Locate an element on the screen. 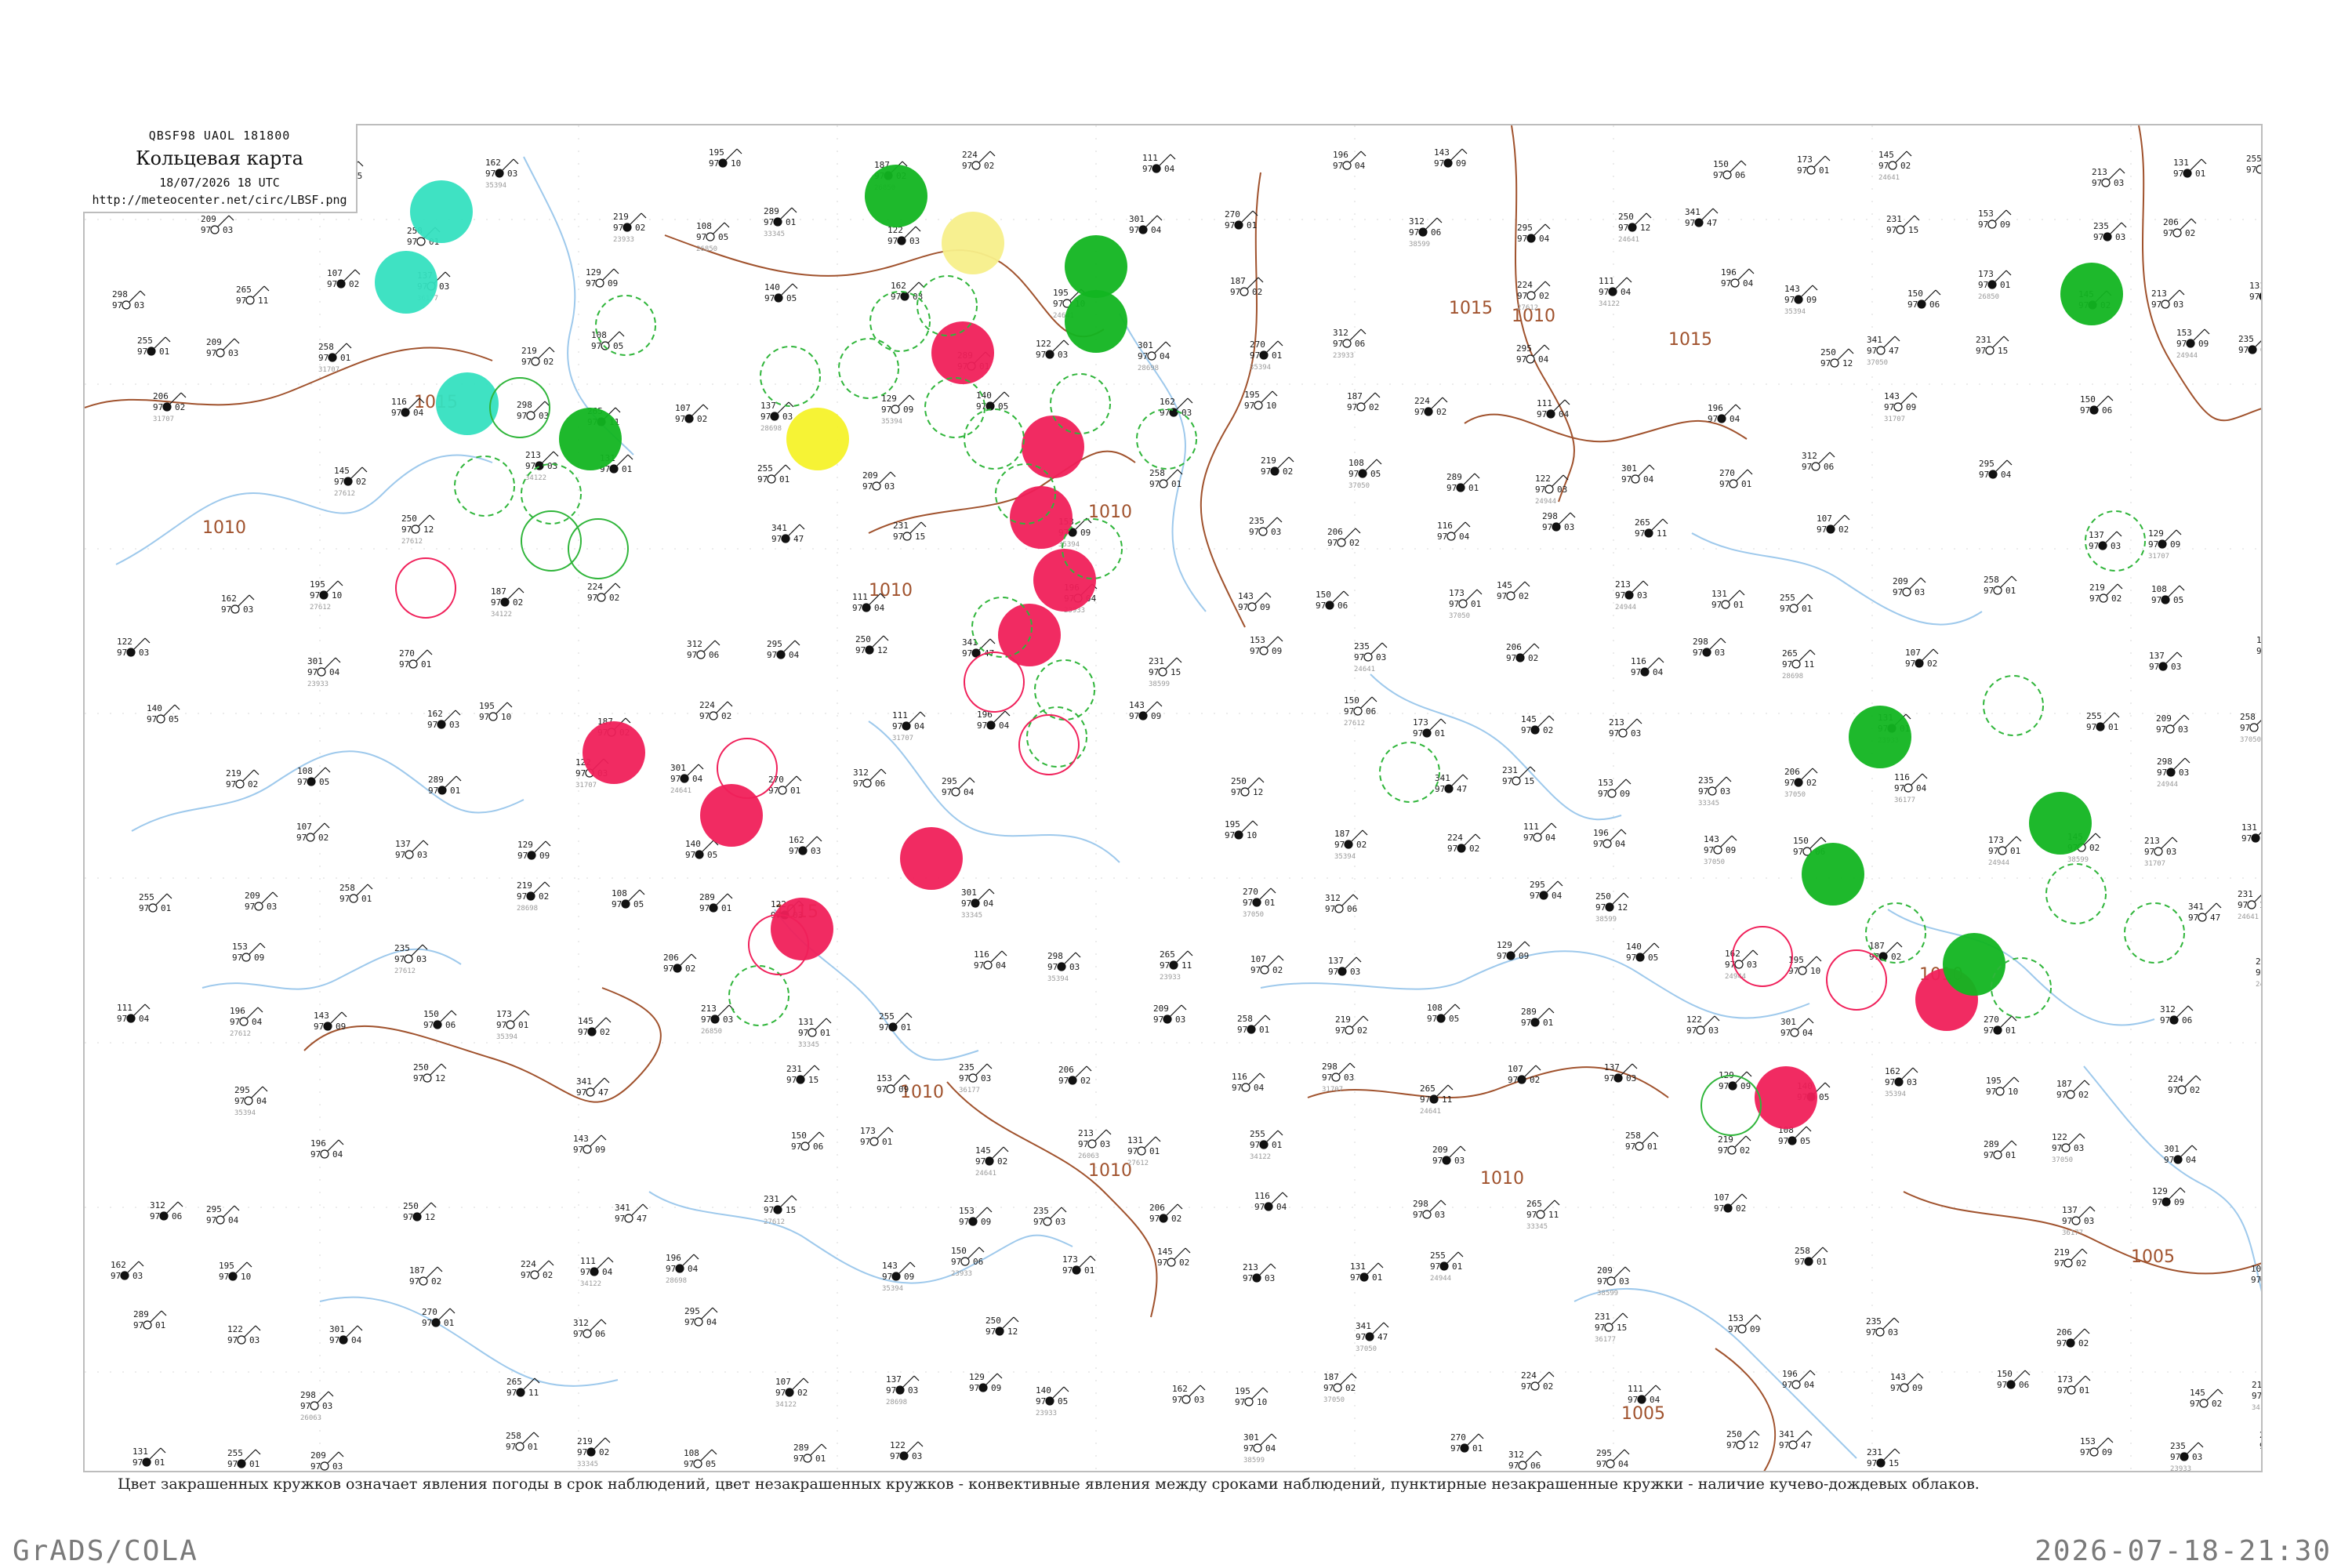  station-index: 31707 is located at coordinates (902, 738).